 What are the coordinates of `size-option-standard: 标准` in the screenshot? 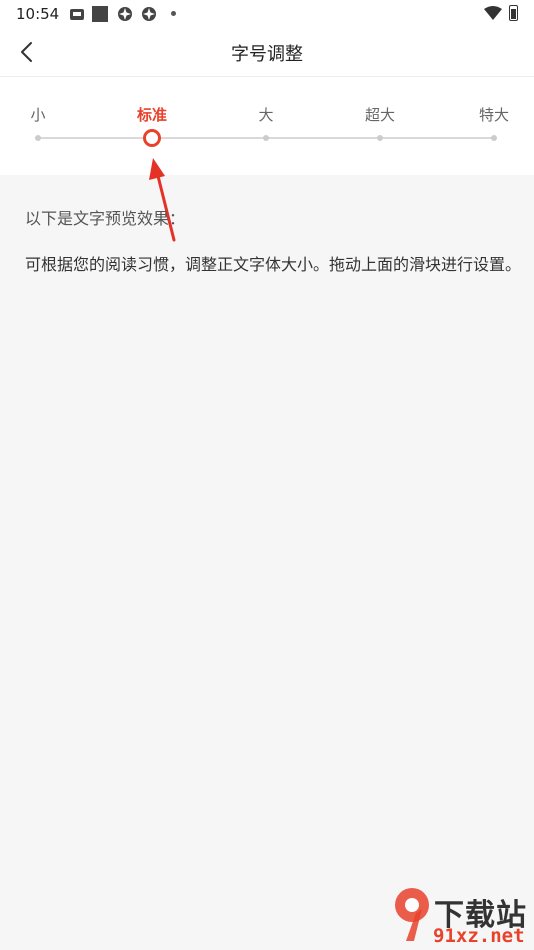 It's located at (152, 114).